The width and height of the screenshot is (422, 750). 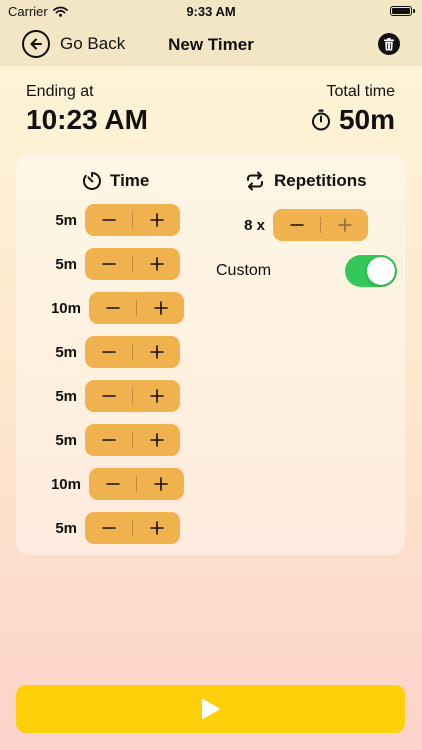 I want to click on repetitions-stepper, so click(x=320, y=225).